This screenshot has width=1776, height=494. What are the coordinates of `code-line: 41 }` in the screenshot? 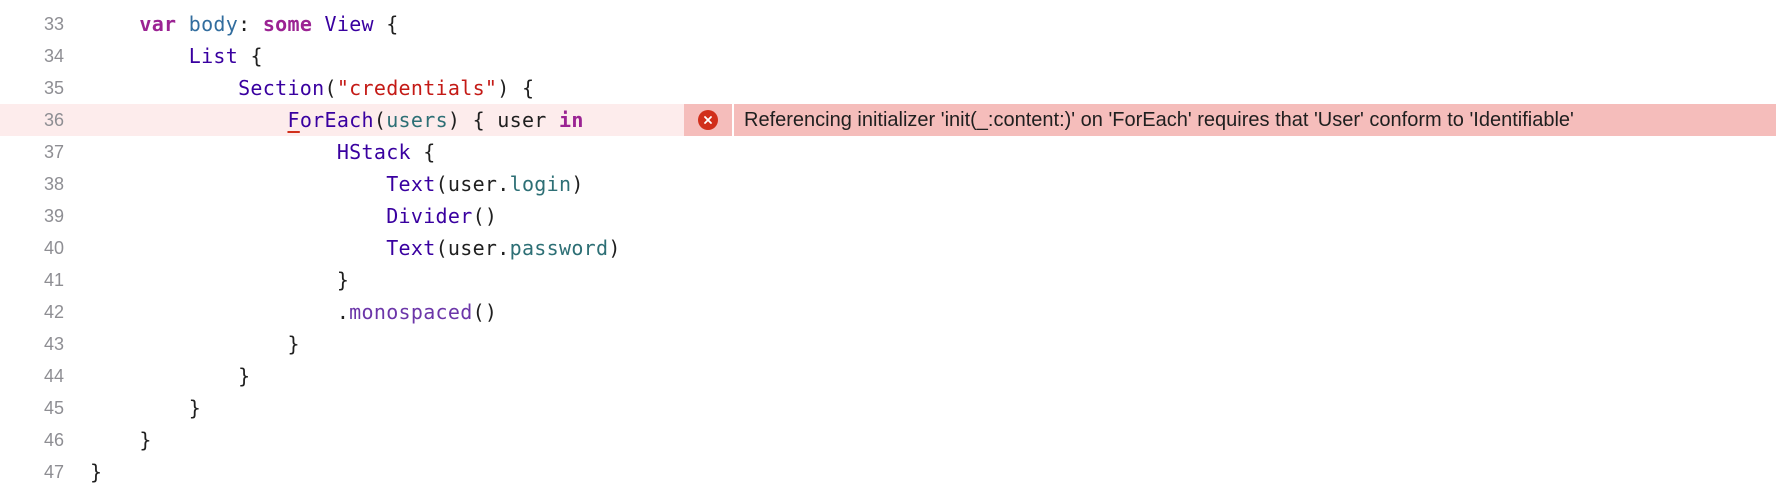 It's located at (888, 280).